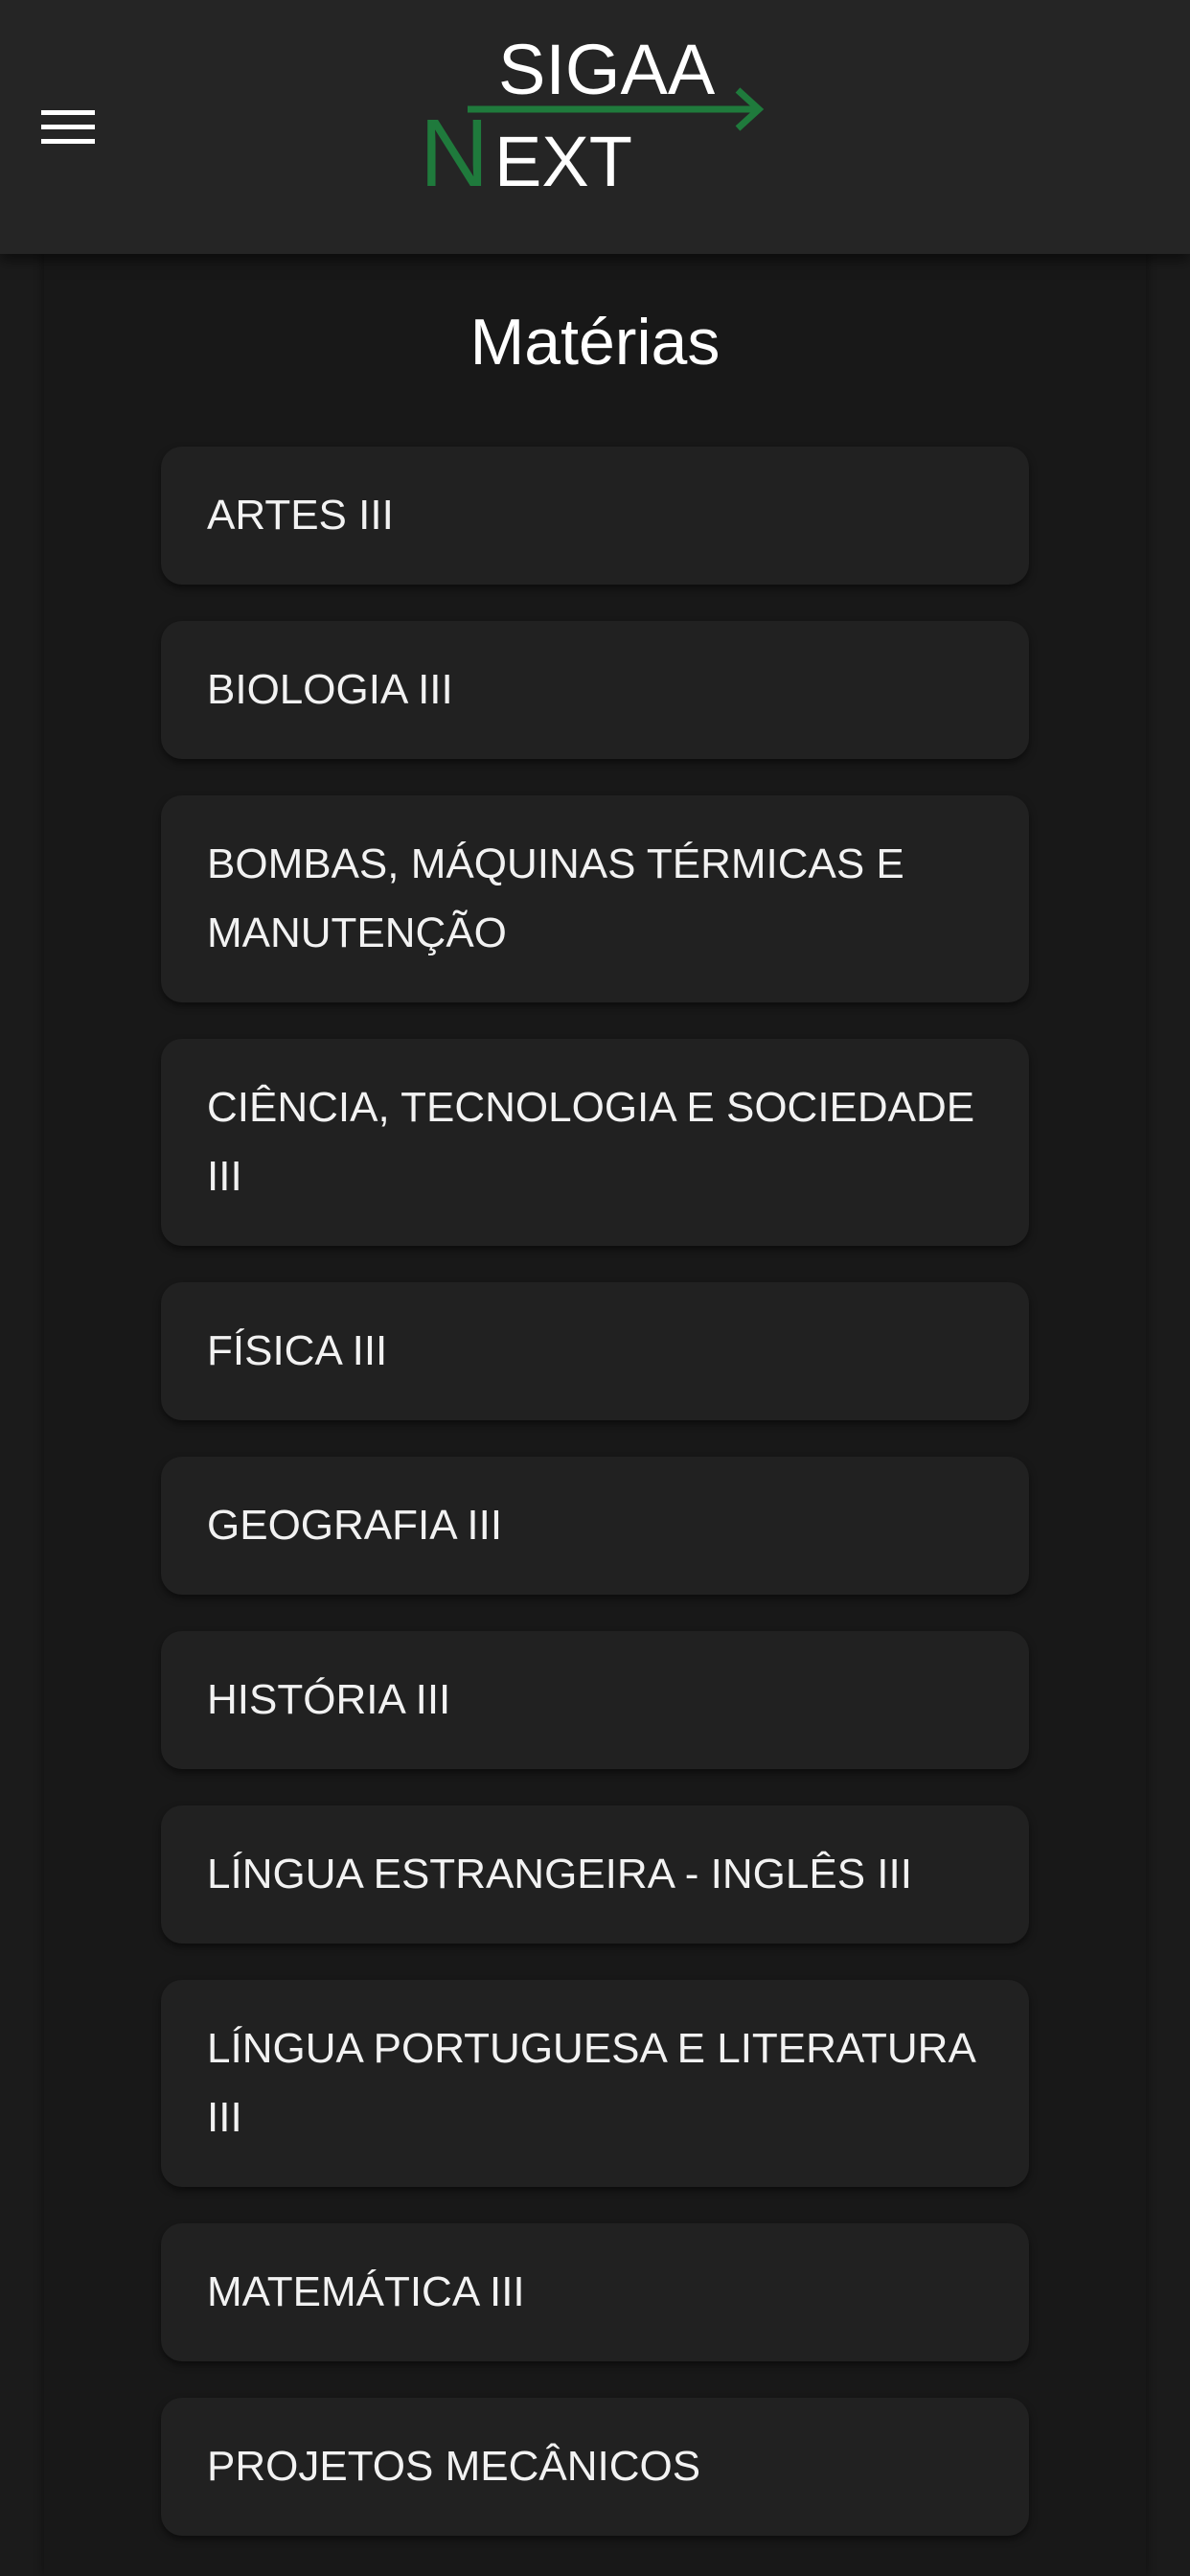  What do you see at coordinates (595, 1142) in the screenshot?
I see `subject-item: CIÊNCIA, TECNOLOGIA E SOCIEDADE III` at bounding box center [595, 1142].